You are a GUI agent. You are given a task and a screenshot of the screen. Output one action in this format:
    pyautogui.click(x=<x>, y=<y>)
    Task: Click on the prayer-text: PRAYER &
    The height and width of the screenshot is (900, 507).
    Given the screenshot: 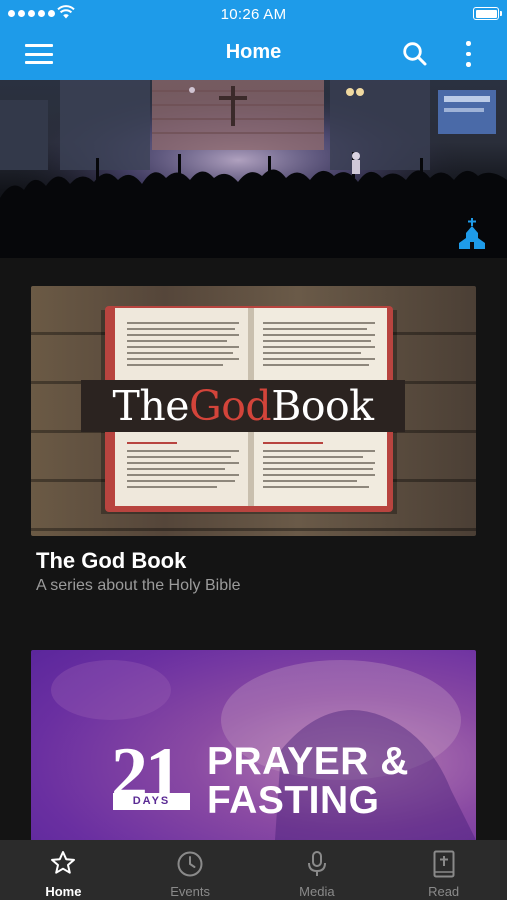 What is the action you would take?
    pyautogui.click(x=308, y=761)
    